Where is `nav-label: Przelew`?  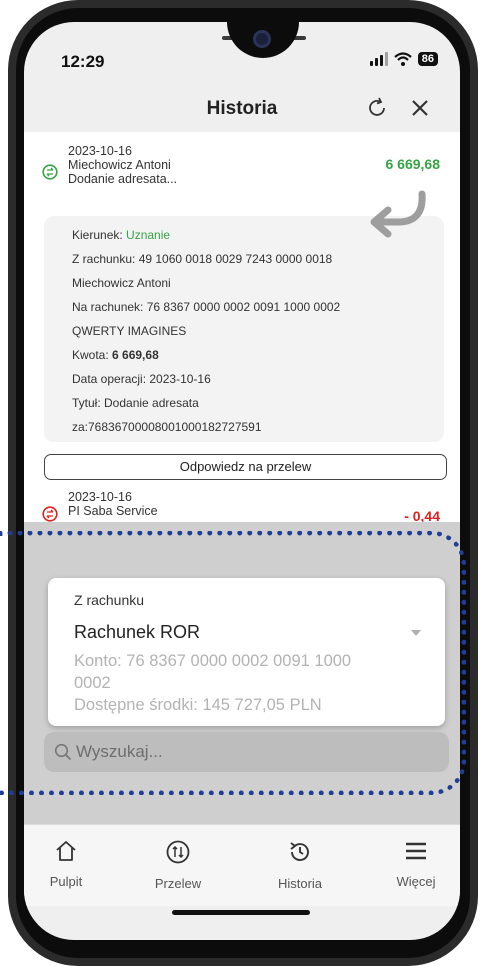 nav-label: Przelew is located at coordinates (178, 883).